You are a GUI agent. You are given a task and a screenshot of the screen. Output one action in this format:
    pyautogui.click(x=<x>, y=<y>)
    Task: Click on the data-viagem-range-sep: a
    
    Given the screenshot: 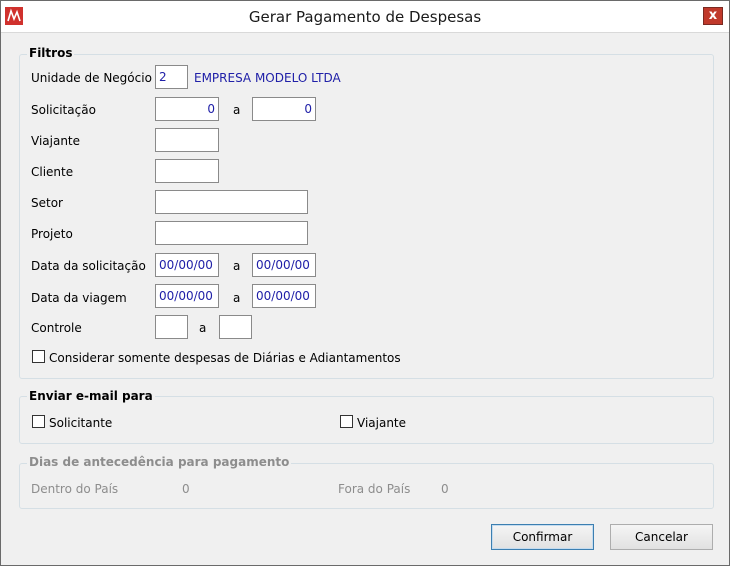 What is the action you would take?
    pyautogui.click(x=237, y=298)
    